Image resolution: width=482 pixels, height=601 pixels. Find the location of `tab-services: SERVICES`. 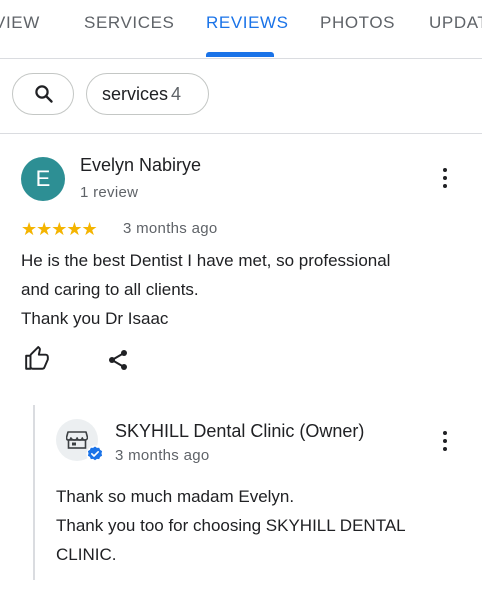

tab-services: SERVICES is located at coordinates (129, 23).